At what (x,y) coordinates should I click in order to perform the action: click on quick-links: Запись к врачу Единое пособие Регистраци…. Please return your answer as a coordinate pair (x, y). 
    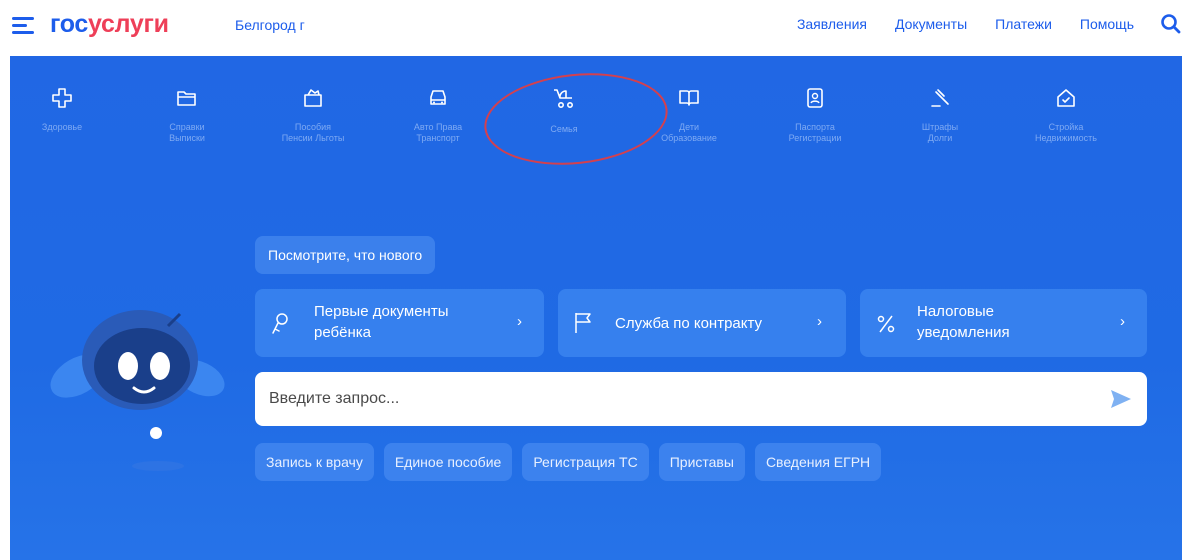
    Looking at the image, I should click on (568, 462).